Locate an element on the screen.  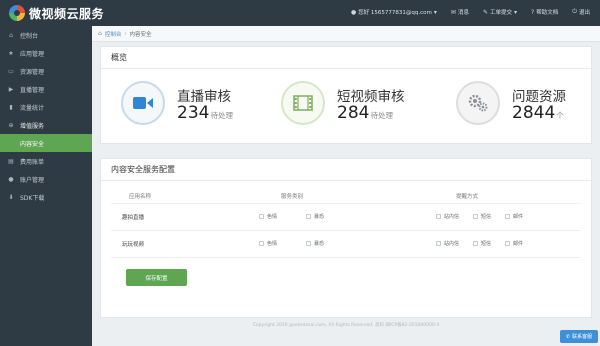
logout-icon: ⏻ is located at coordinates (574, 11).